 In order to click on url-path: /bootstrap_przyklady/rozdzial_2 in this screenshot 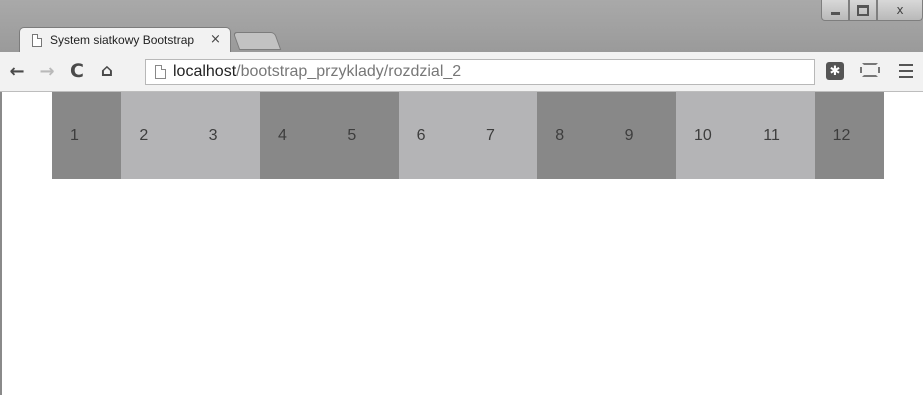, I will do `click(349, 71)`.